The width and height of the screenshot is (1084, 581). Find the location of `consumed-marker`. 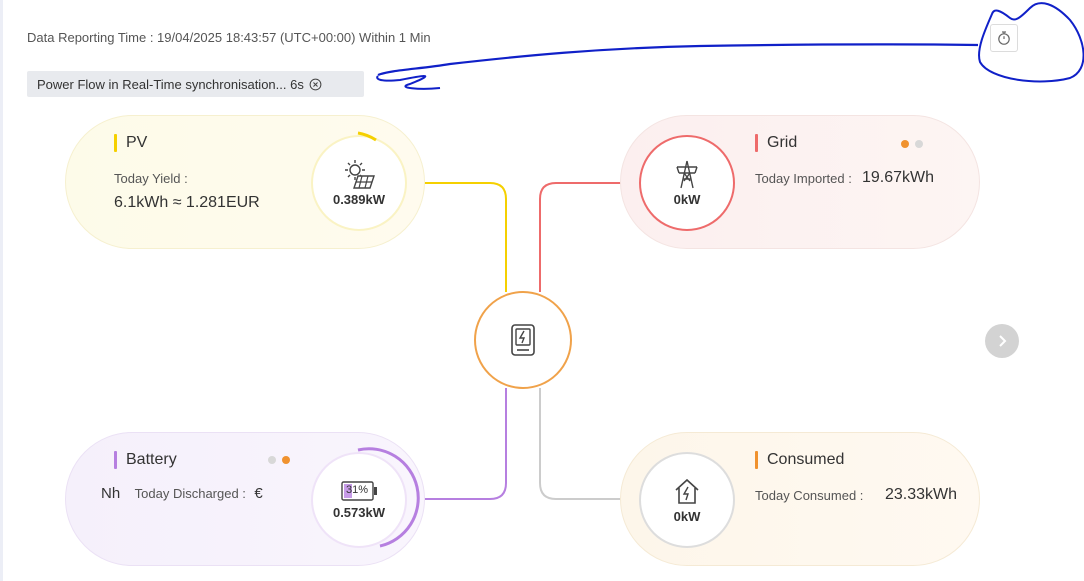

consumed-marker is located at coordinates (756, 460).